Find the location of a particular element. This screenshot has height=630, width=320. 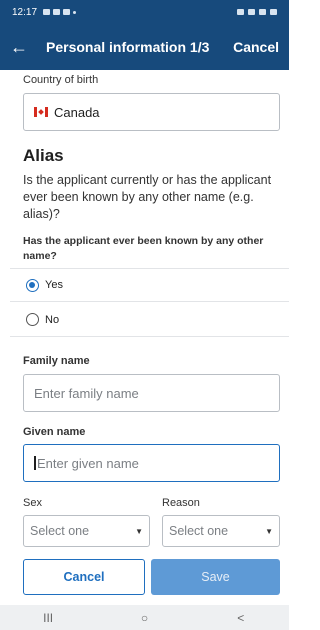

home-icon: ○ is located at coordinates (144, 618).